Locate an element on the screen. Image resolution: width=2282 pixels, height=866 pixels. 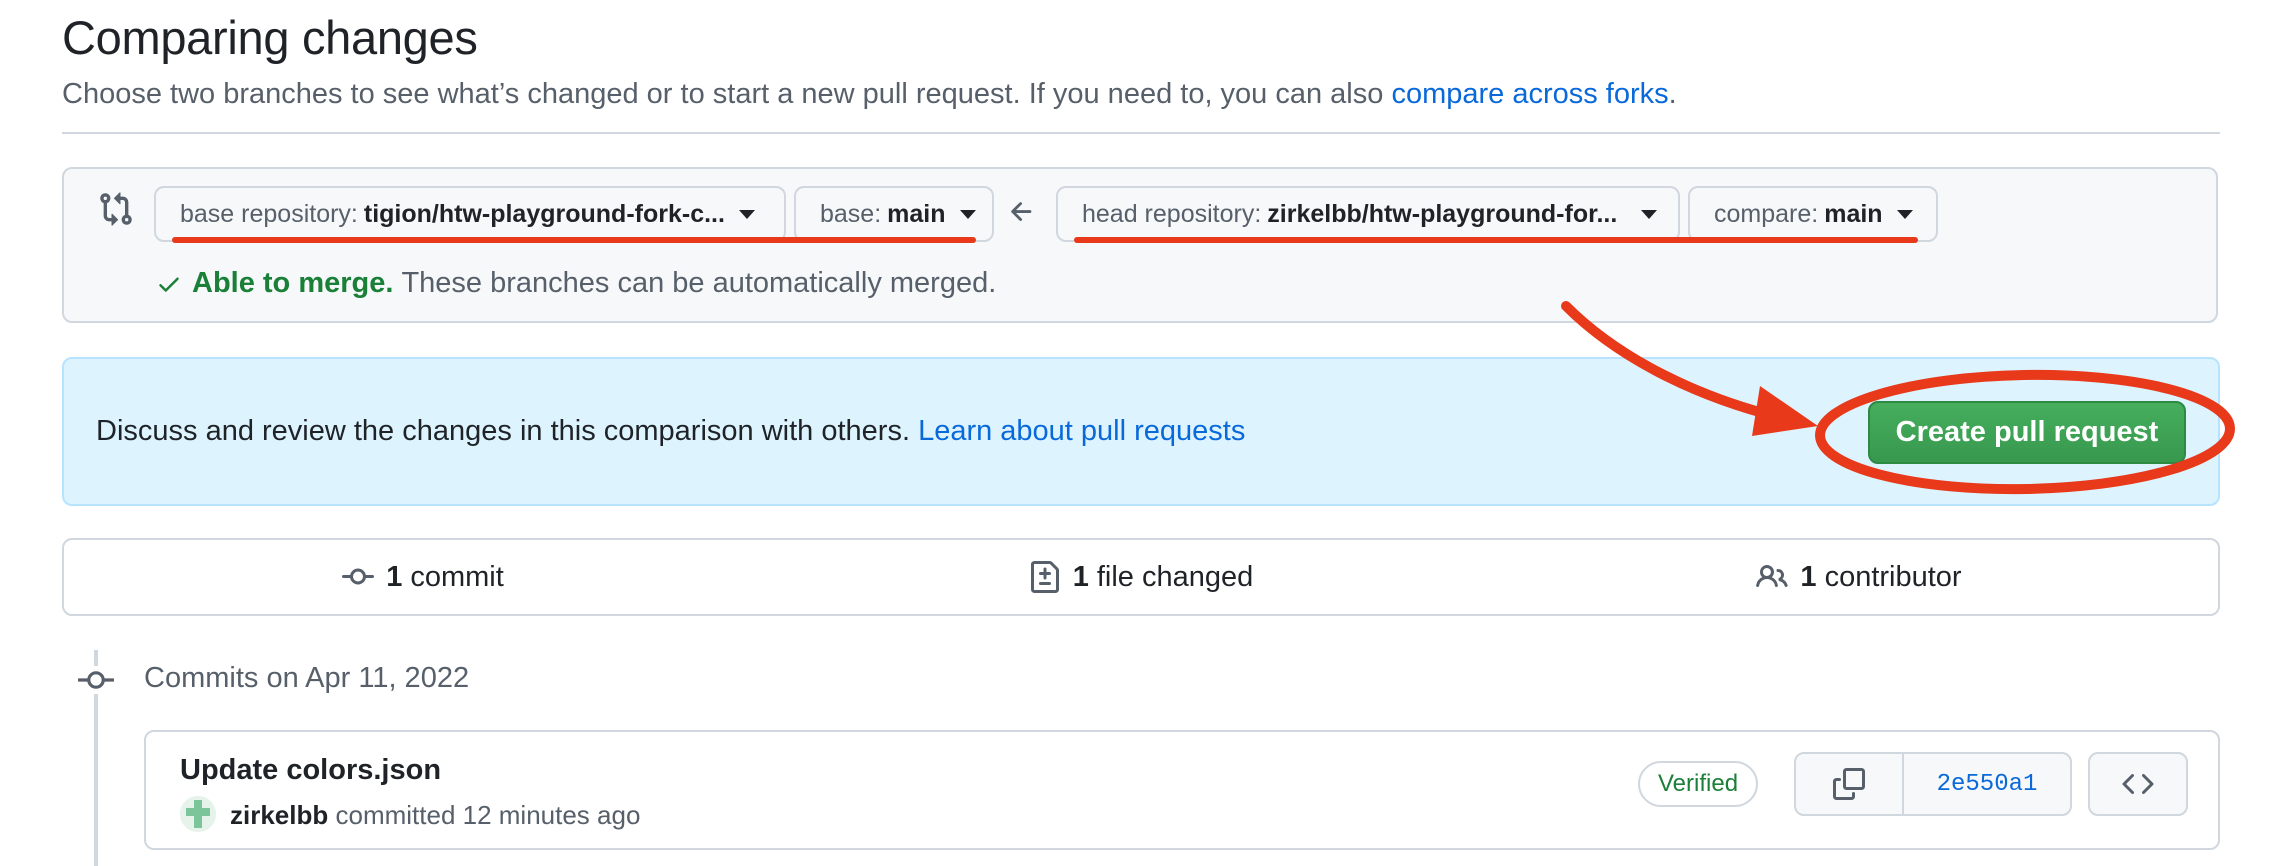
annotation-underline-base is located at coordinates (574, 240).